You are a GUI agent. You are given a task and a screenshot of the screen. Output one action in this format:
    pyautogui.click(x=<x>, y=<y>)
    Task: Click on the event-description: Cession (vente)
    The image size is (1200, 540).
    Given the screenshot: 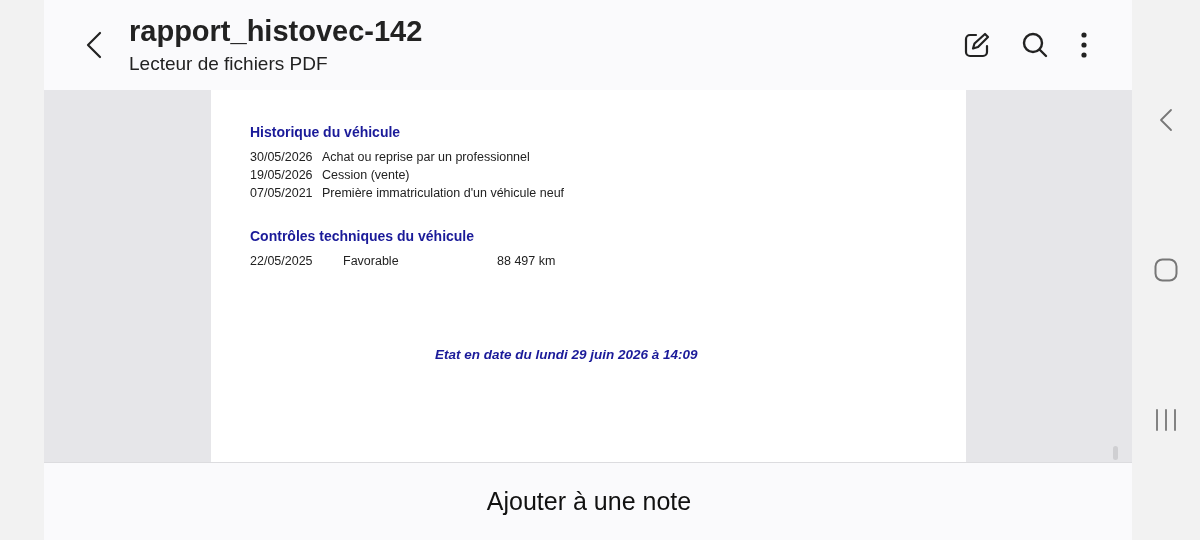 What is the action you would take?
    pyautogui.click(x=366, y=175)
    